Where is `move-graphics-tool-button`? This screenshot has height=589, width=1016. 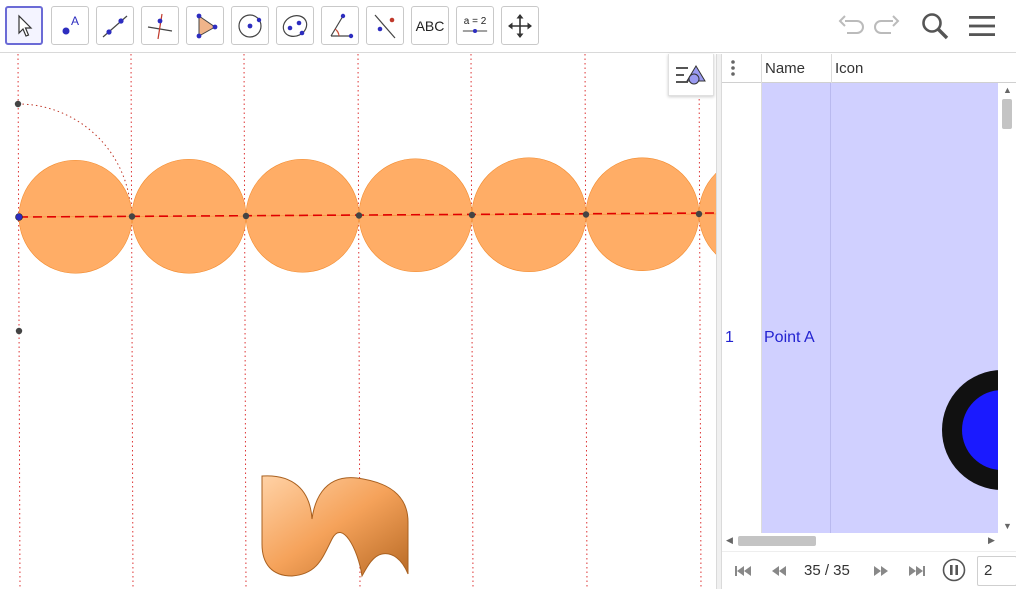
move-graphics-tool-button is located at coordinates (520, 25).